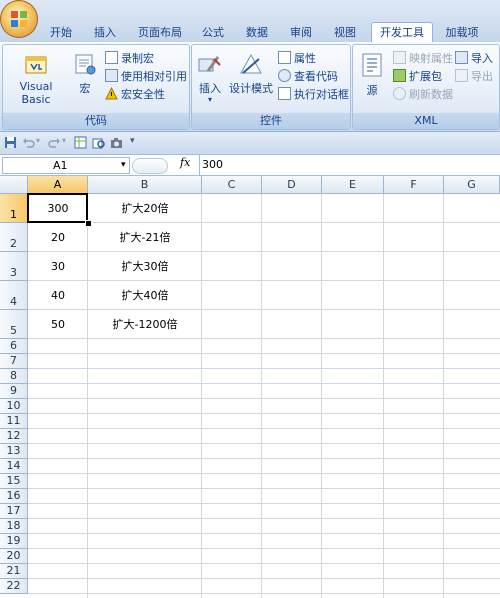 The image size is (500, 598). Describe the element at coordinates (150, 166) in the screenshot. I see `formula-expand-handle` at that location.